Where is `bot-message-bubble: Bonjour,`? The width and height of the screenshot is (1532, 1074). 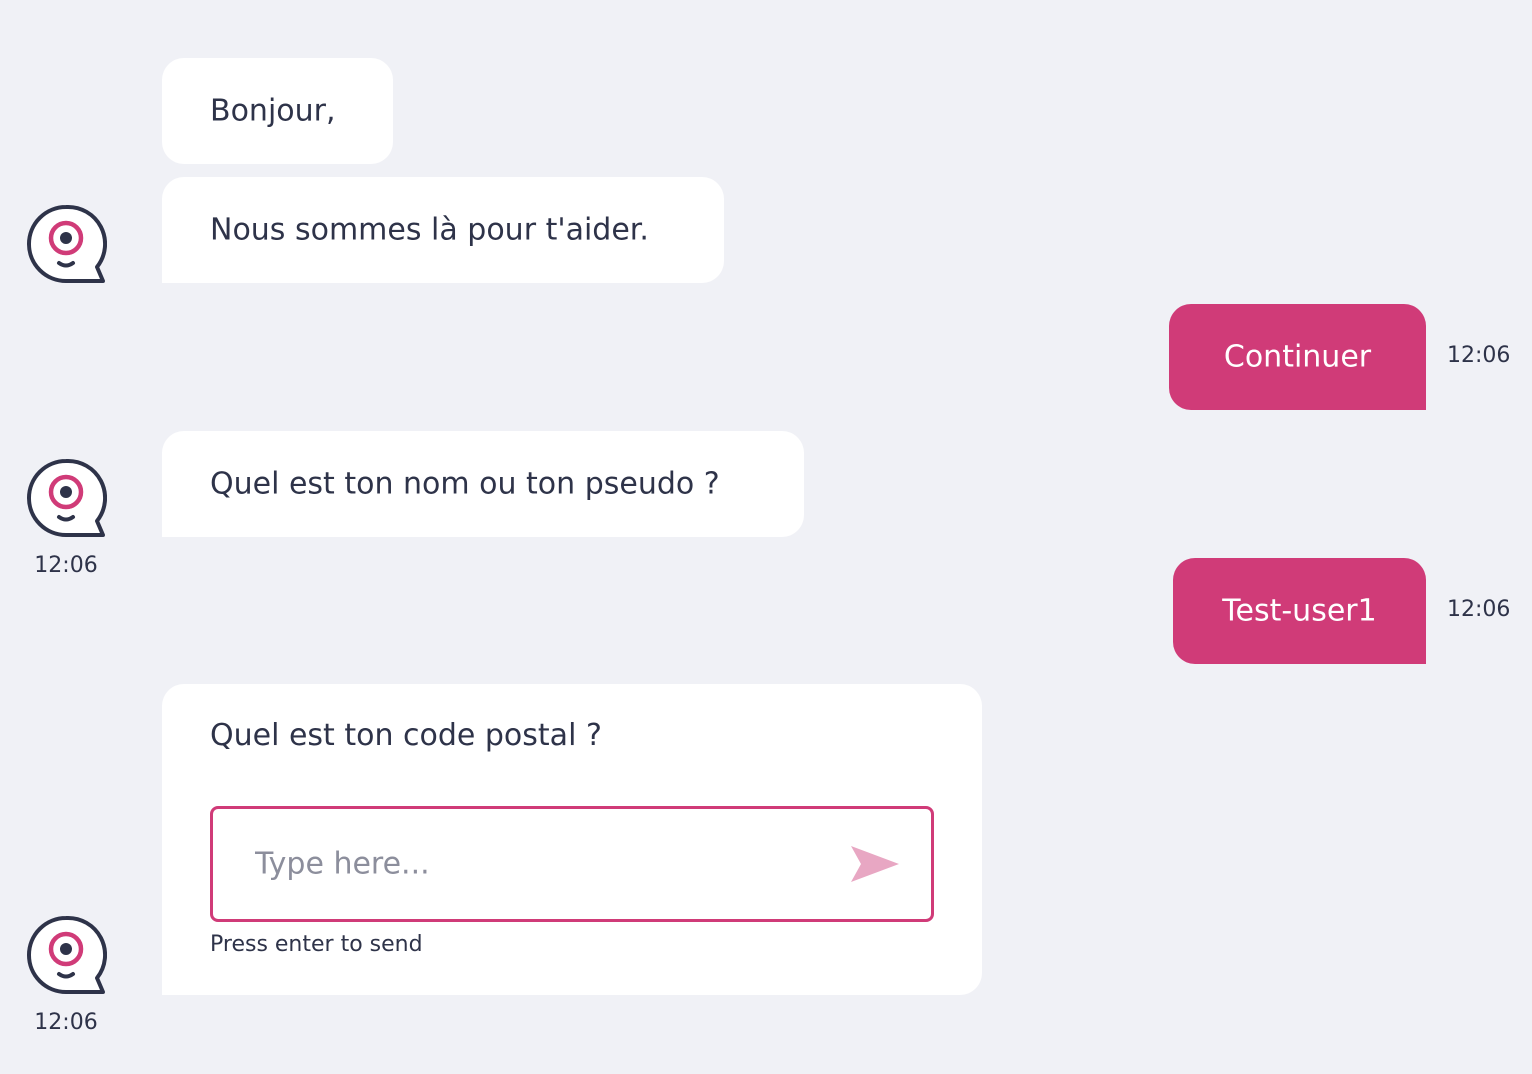
bot-message-bubble: Bonjour, is located at coordinates (277, 111).